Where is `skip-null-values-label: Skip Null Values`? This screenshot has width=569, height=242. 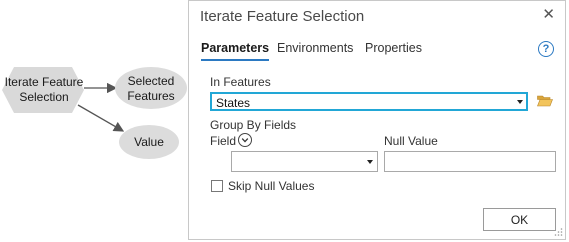 skip-null-values-label: Skip Null Values is located at coordinates (271, 186).